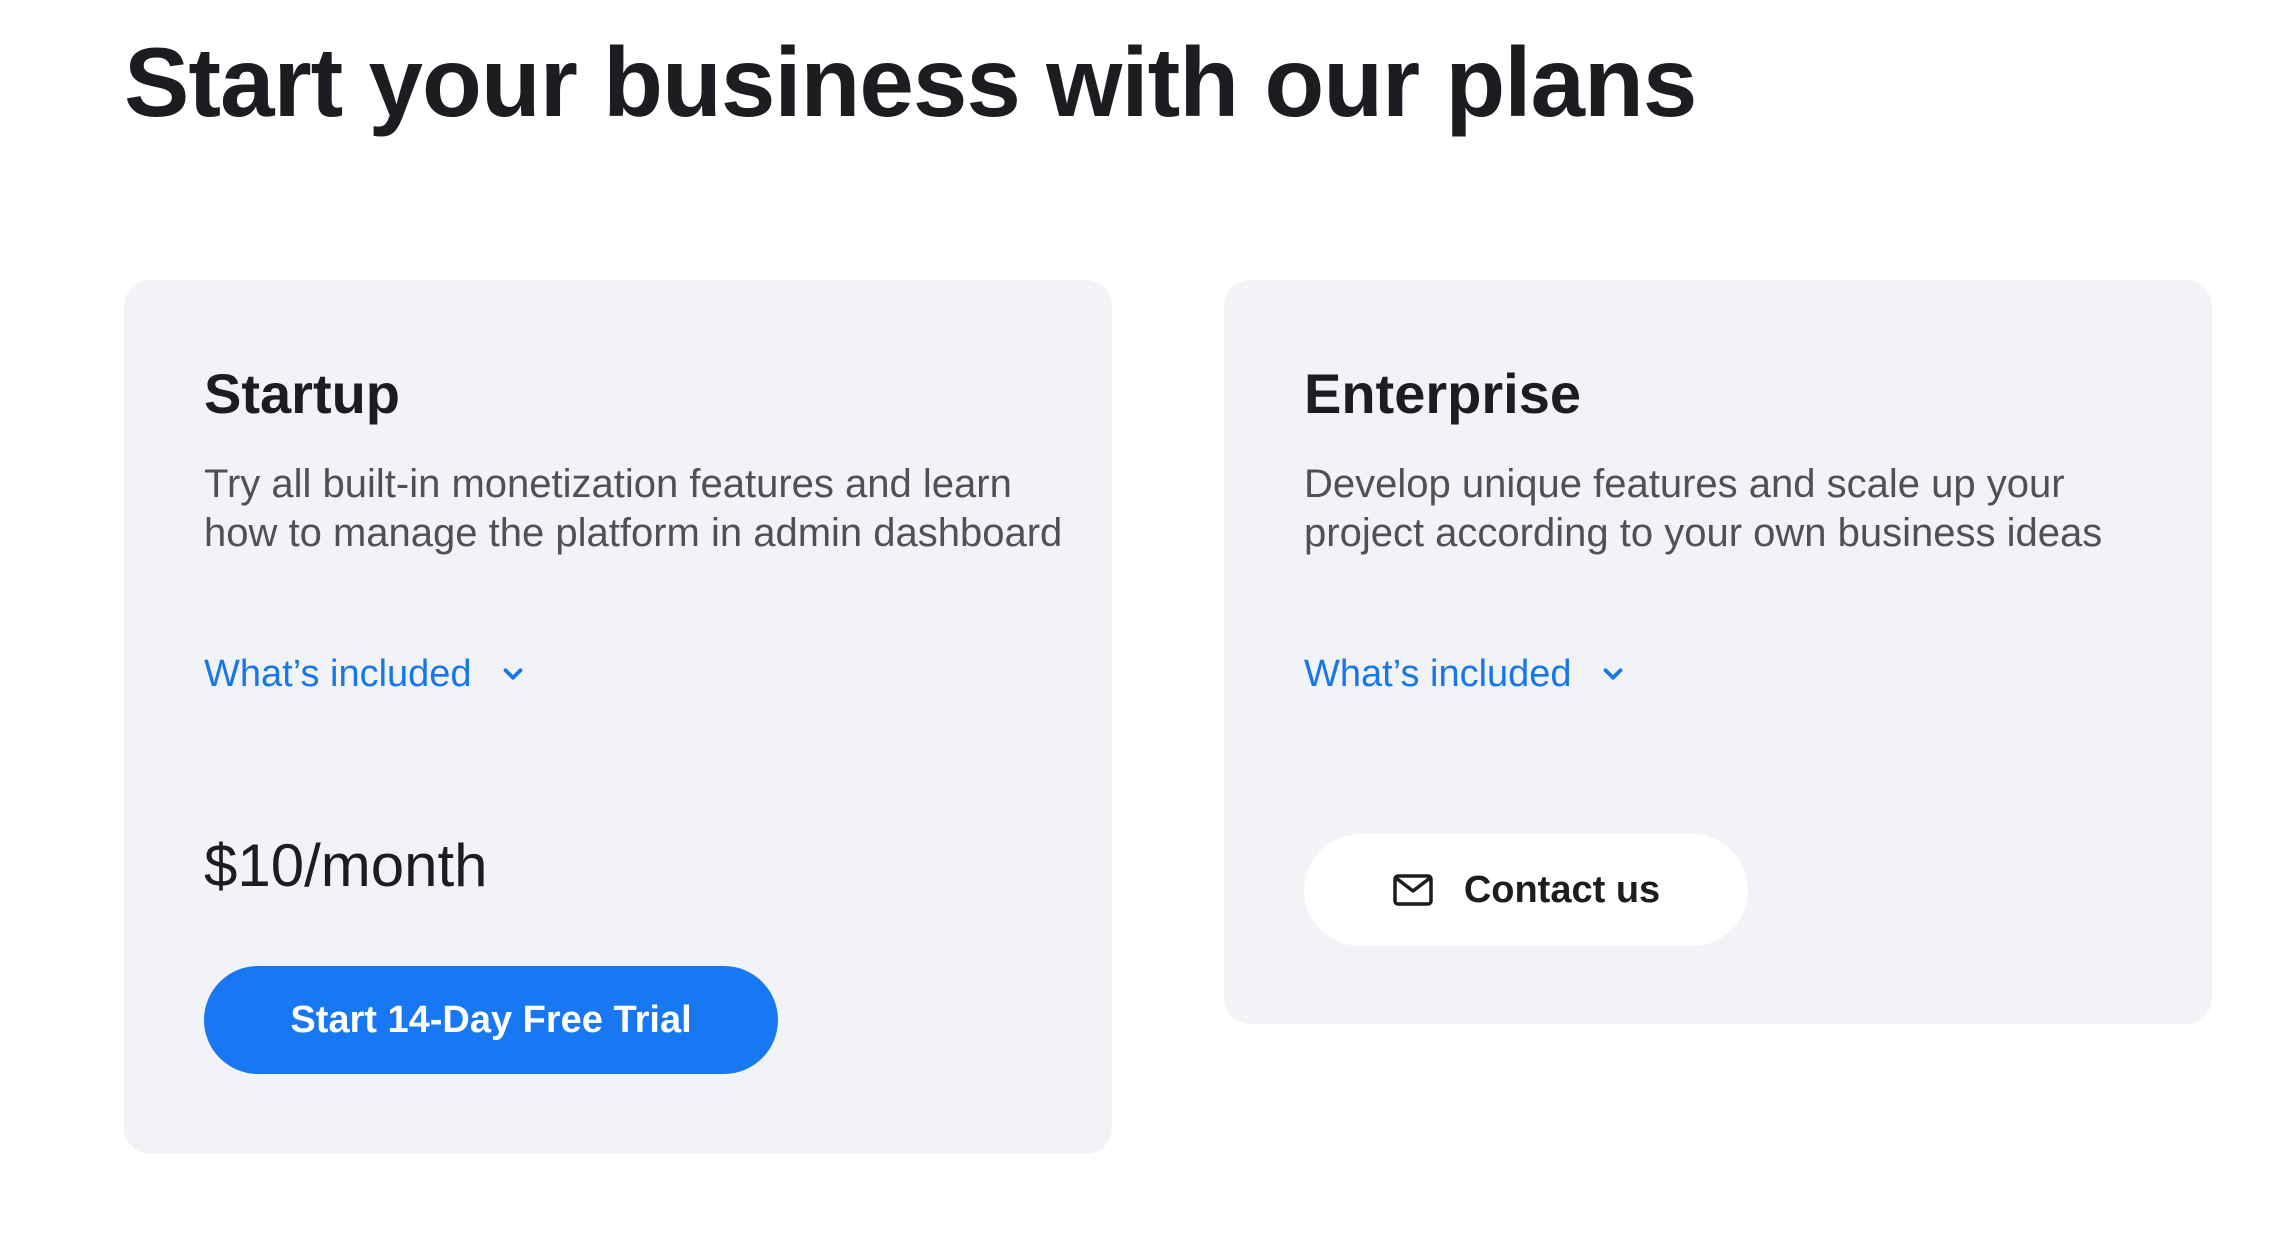 The height and width of the screenshot is (1248, 2296). I want to click on plan-name: Enterprise, so click(1442, 393).